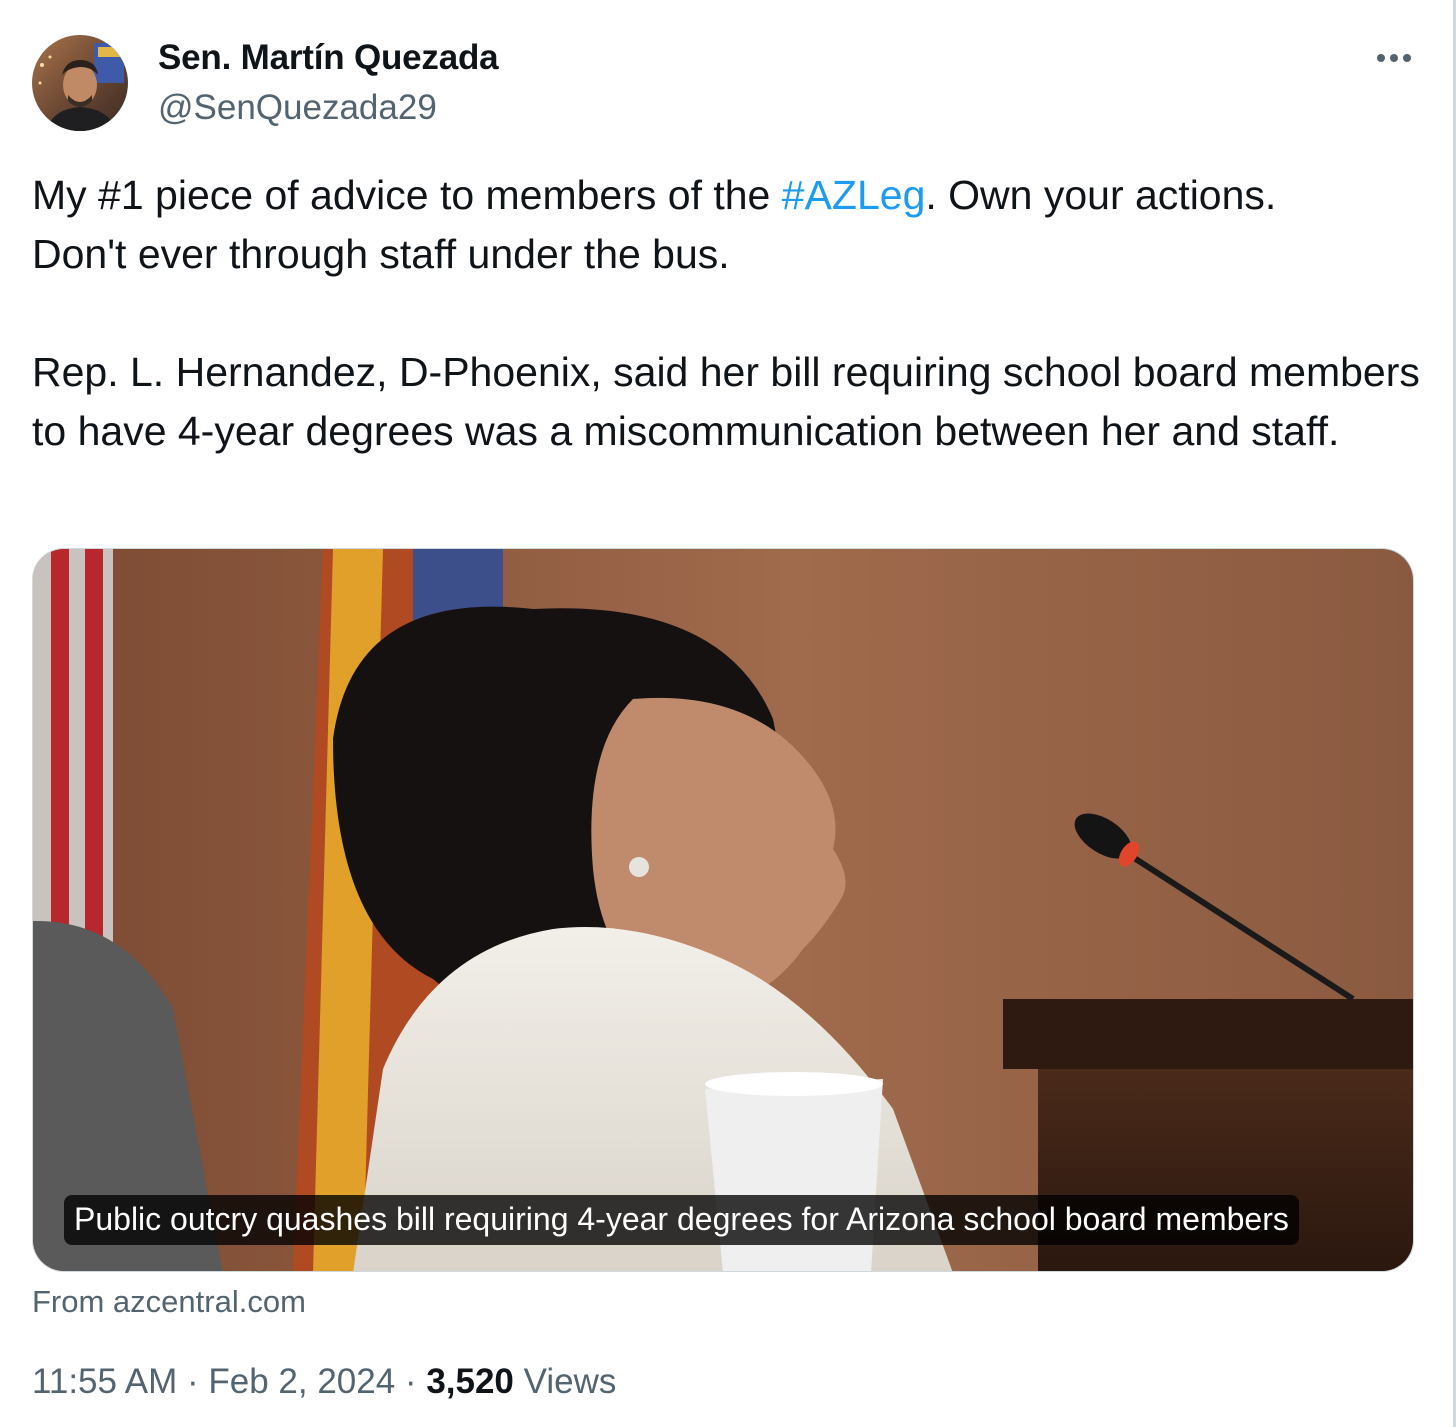  Describe the element at coordinates (854, 195) in the screenshot. I see `hashtag-link: #AZLeg` at that location.